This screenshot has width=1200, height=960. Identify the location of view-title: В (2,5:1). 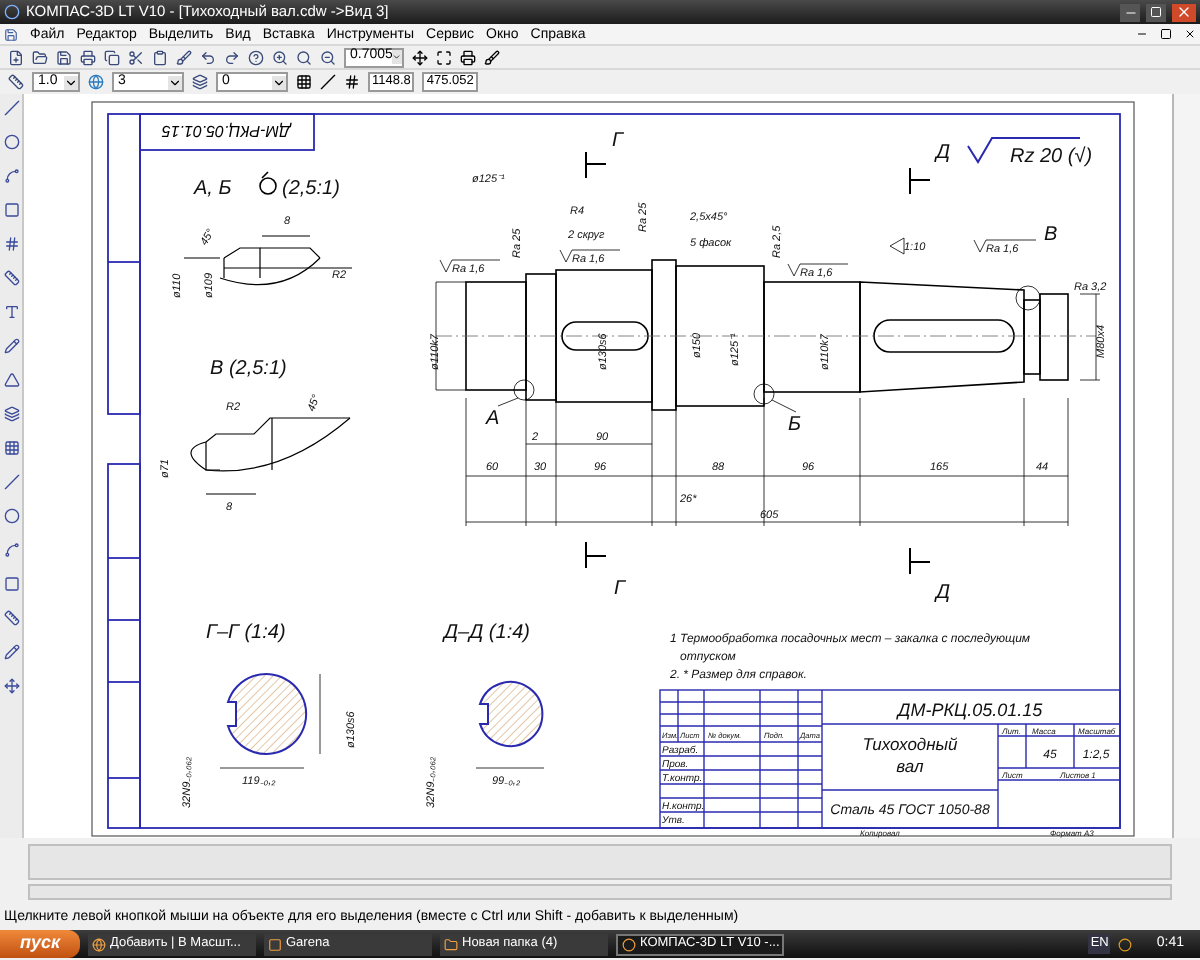
(248, 369).